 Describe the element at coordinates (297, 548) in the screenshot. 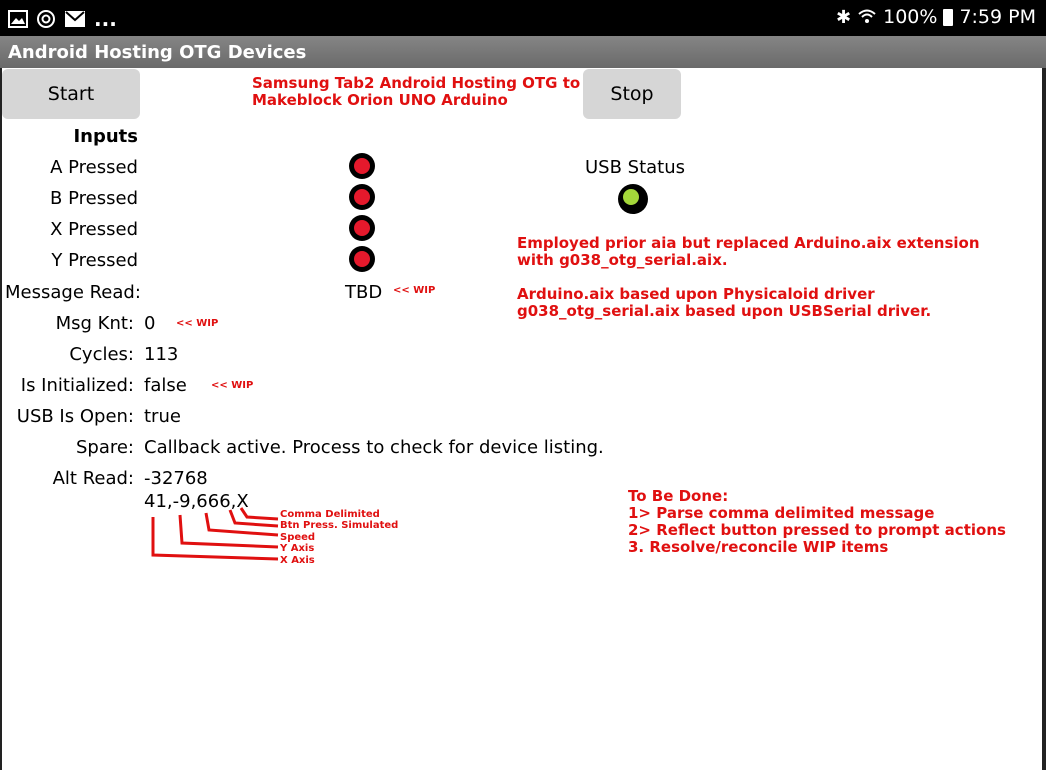

I see `callout-y-axis: Y Axis` at that location.